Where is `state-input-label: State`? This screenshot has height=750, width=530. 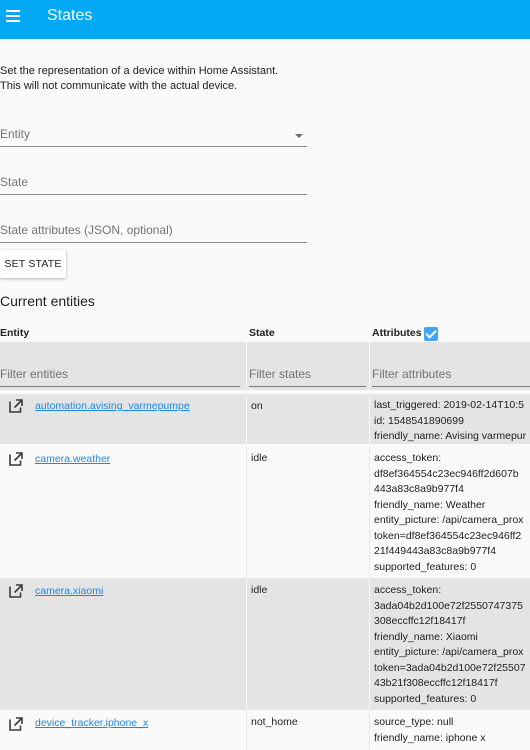 state-input-label: State is located at coordinates (14, 182).